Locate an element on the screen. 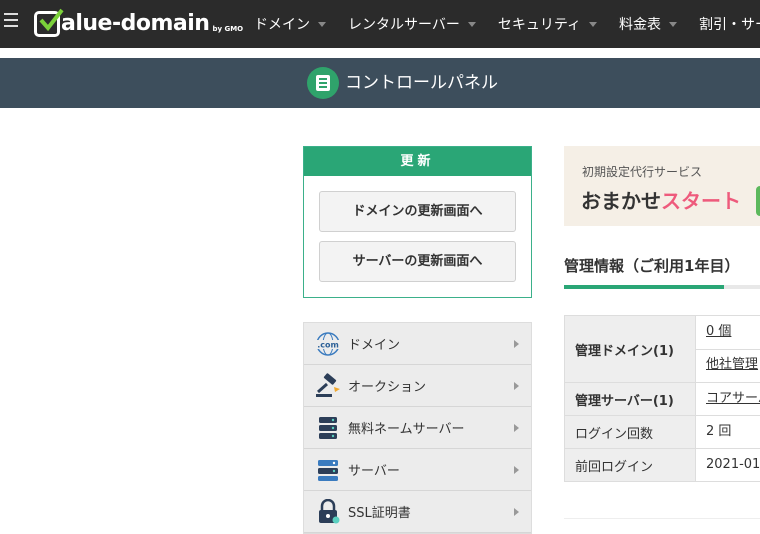 The image size is (760, 534). control-panel-bar: コントロールパネル is located at coordinates (380, 83).